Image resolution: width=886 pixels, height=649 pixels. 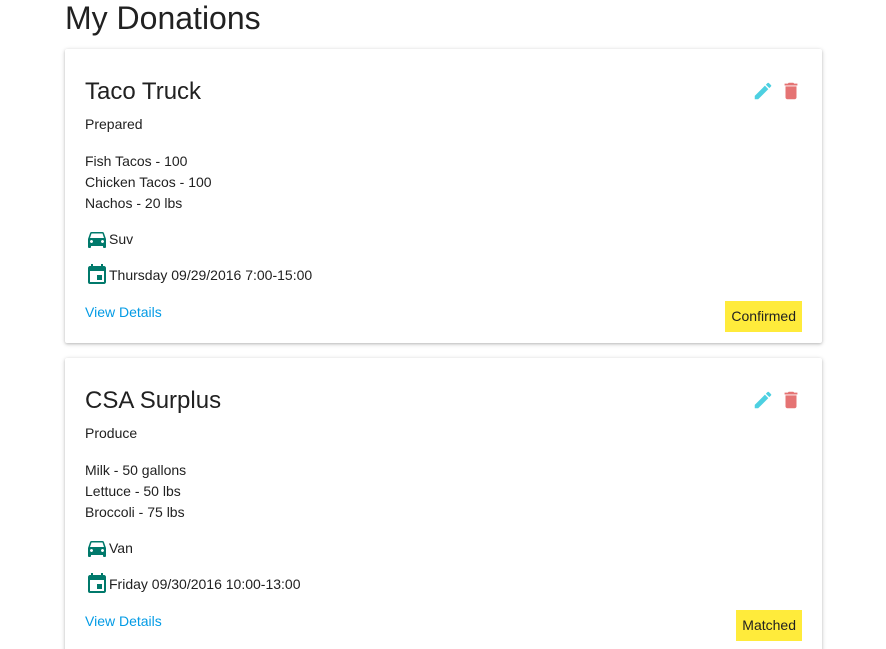 What do you see at coordinates (136, 470) in the screenshot?
I see `donation-item: Milk - 50 gallons` at bounding box center [136, 470].